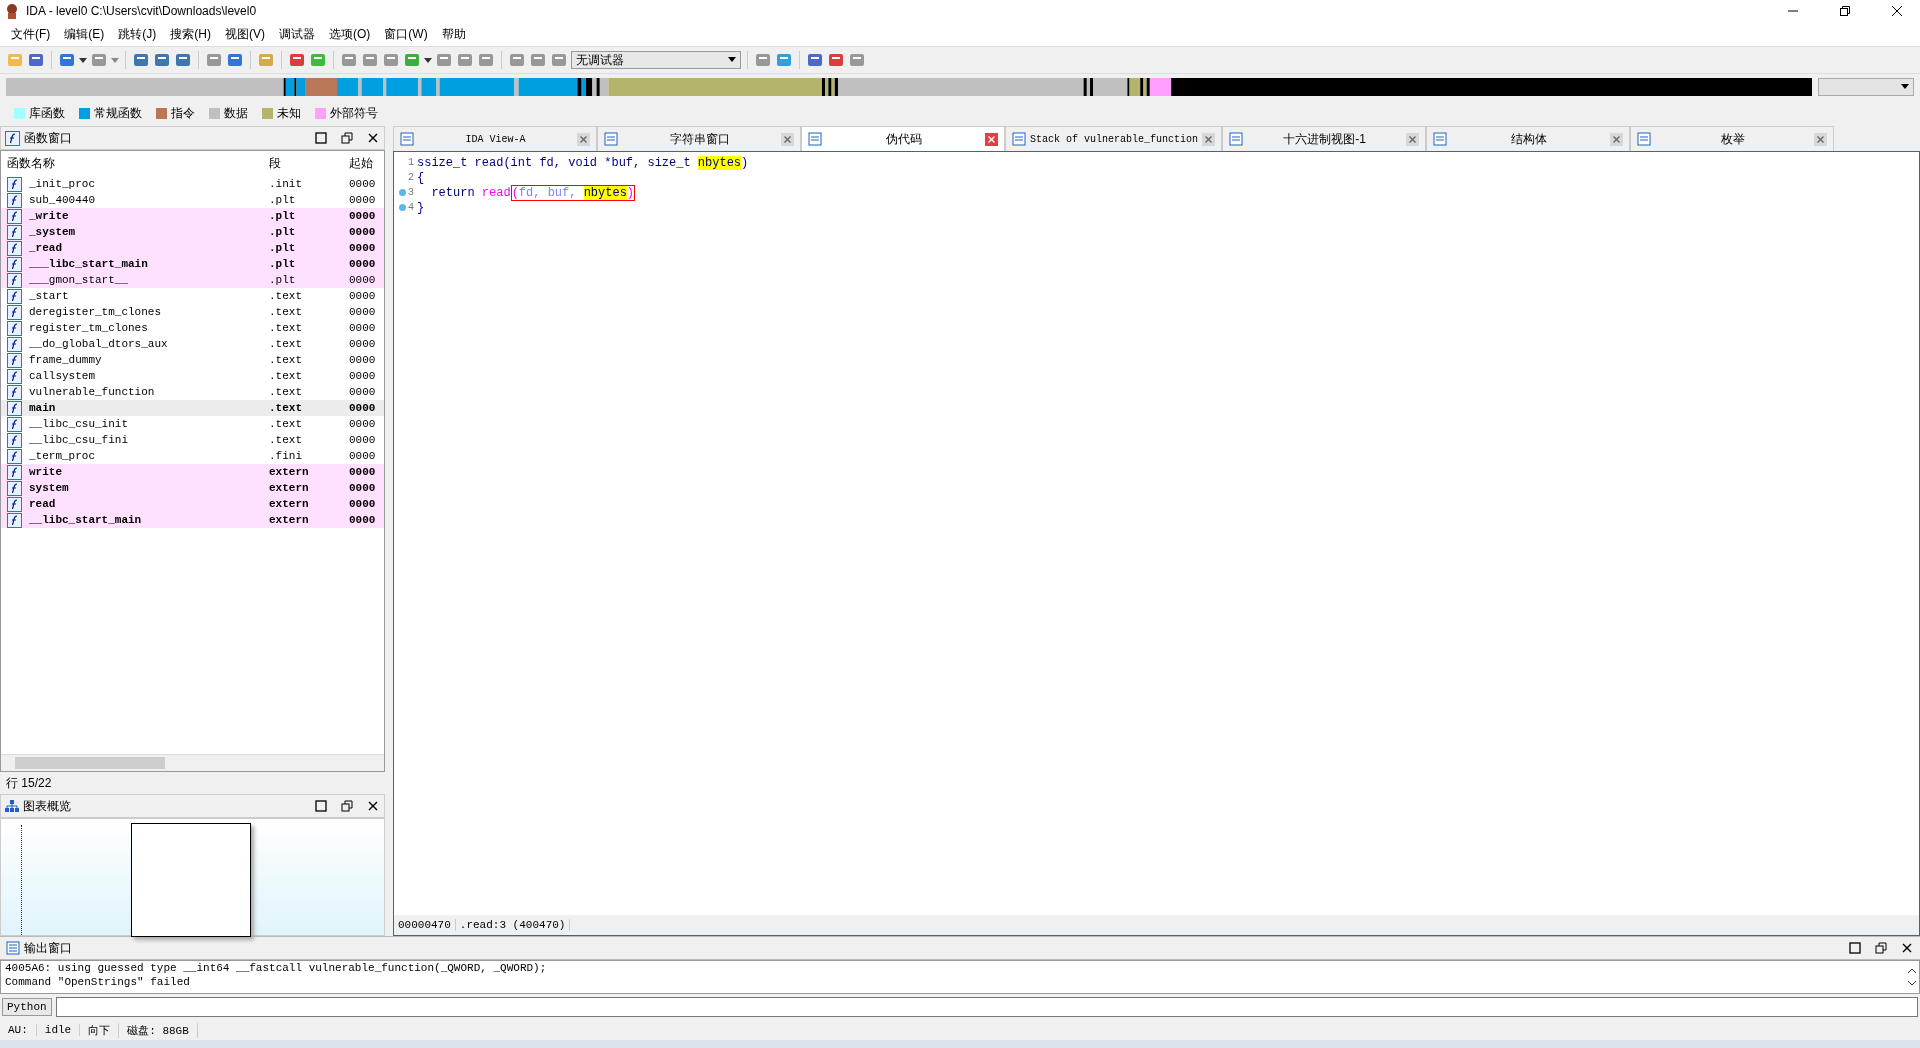 The width and height of the screenshot is (1920, 1048). Describe the element at coordinates (27, 1007) in the screenshot. I see `language-button: Python` at that location.